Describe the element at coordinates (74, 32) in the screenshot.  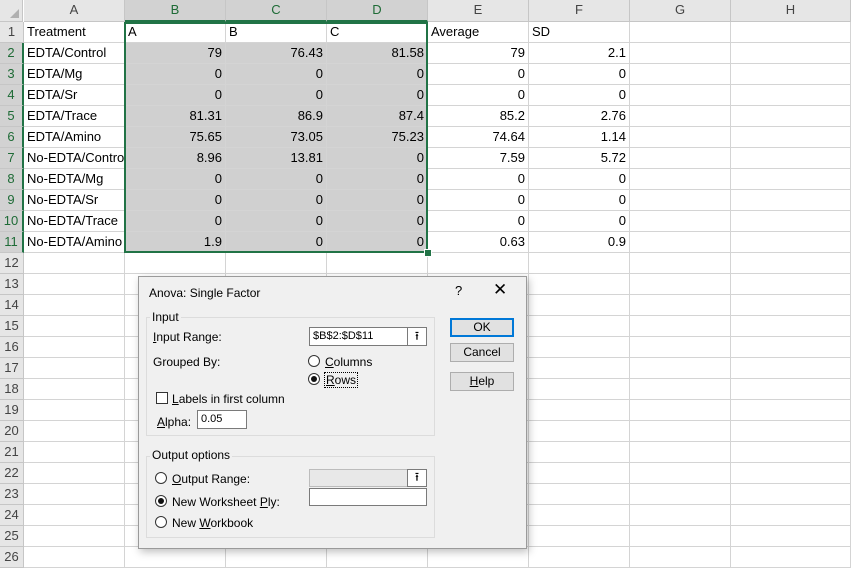
I see `cell: Treatment` at that location.